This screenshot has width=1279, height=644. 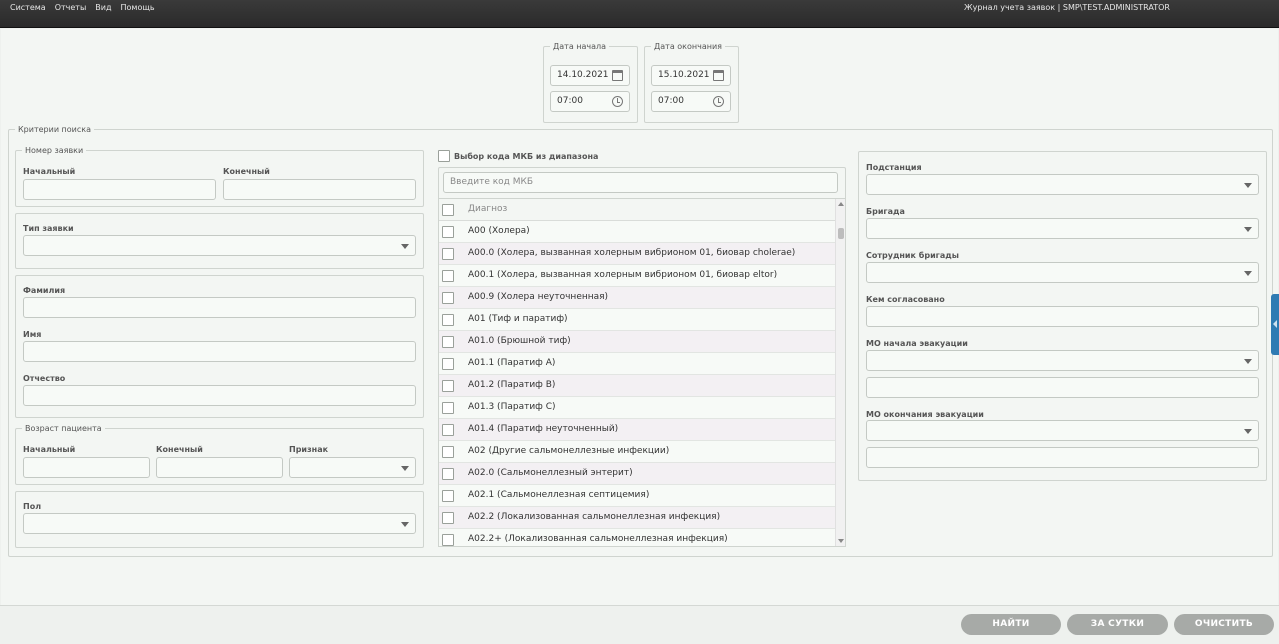 What do you see at coordinates (691, 101) in the screenshot?
I see `time-end-input: 07:00` at bounding box center [691, 101].